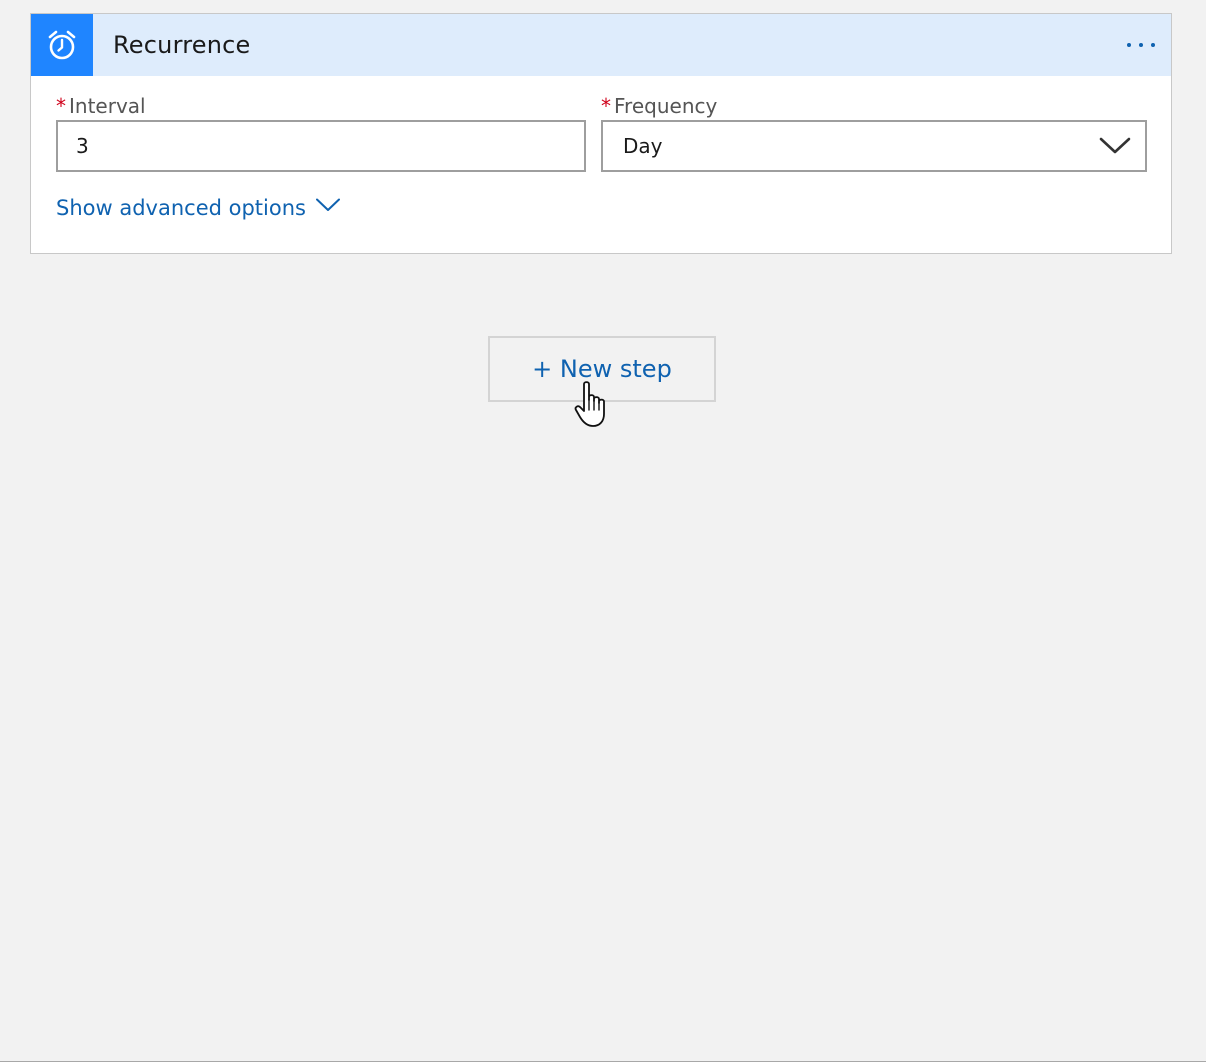  I want to click on new-step-button: + New step, so click(602, 369).